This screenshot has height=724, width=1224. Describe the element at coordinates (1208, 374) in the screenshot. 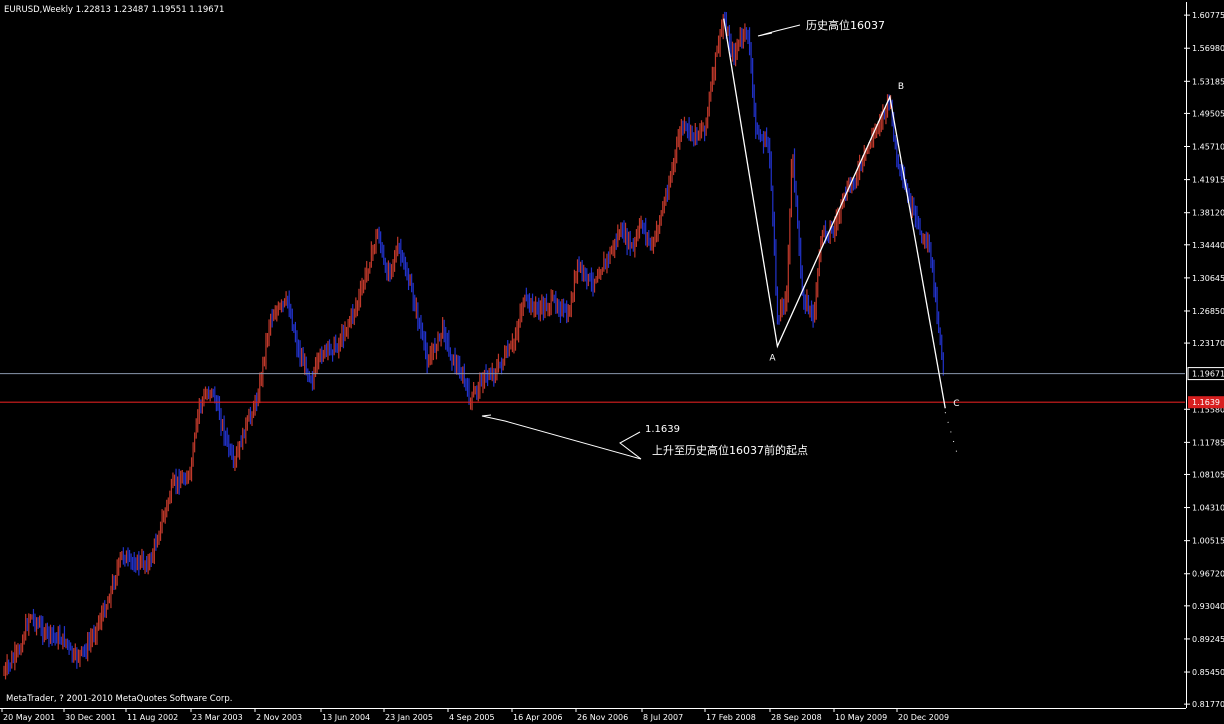

I see `current-price-label: 1.19671` at that location.